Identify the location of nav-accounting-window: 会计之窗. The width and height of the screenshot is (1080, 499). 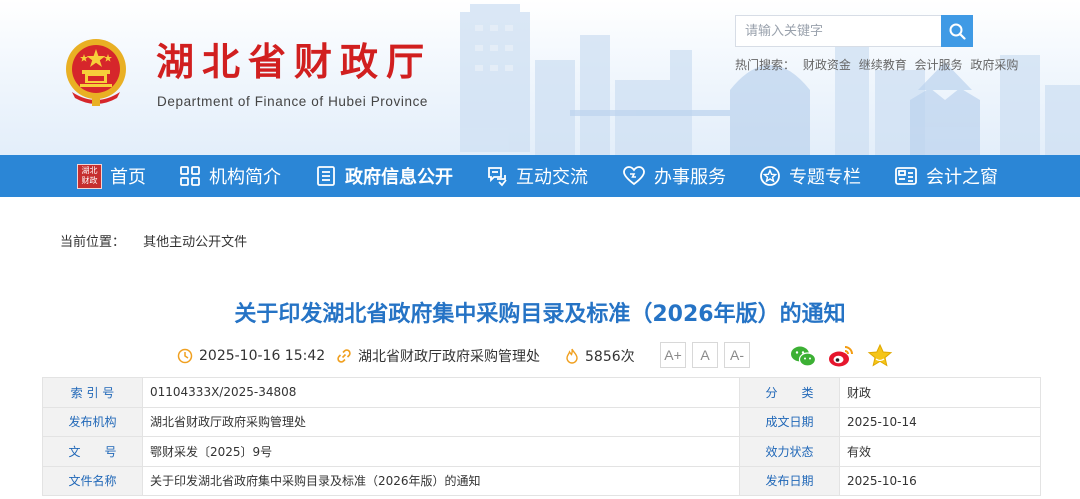
(946, 176).